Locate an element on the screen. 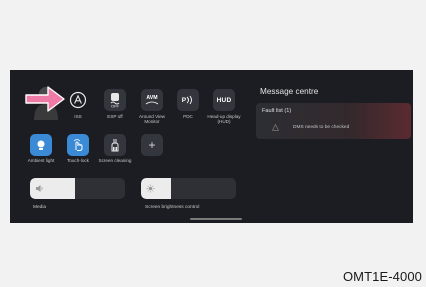 The image size is (426, 287). touch-lock-button is located at coordinates (78, 145).